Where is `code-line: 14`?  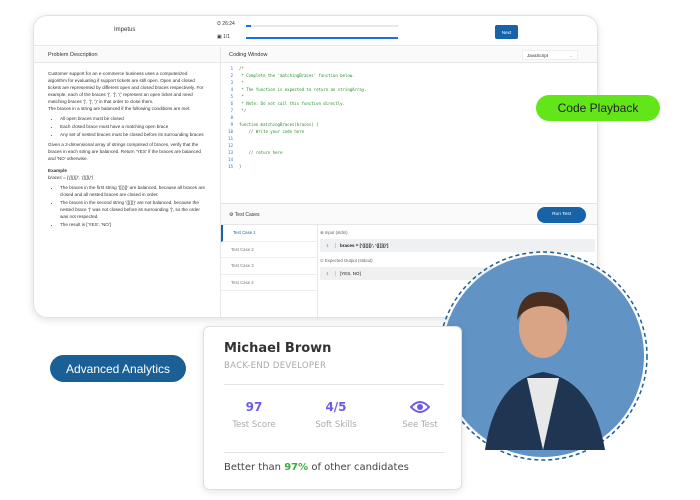 code-line: 14 is located at coordinates (409, 159).